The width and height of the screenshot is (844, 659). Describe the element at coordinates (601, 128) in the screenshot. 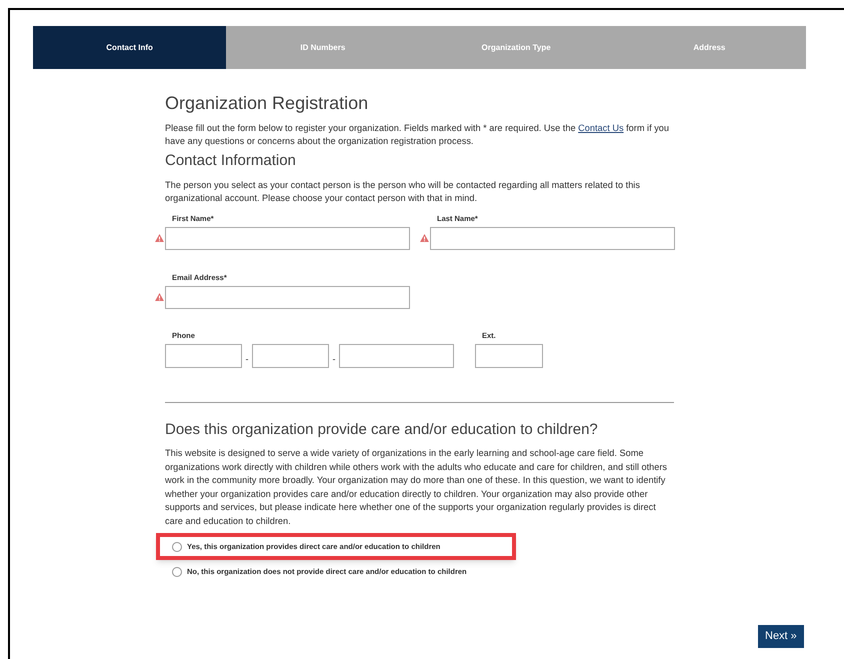

I see `contact-us-link: Contact Us` at that location.